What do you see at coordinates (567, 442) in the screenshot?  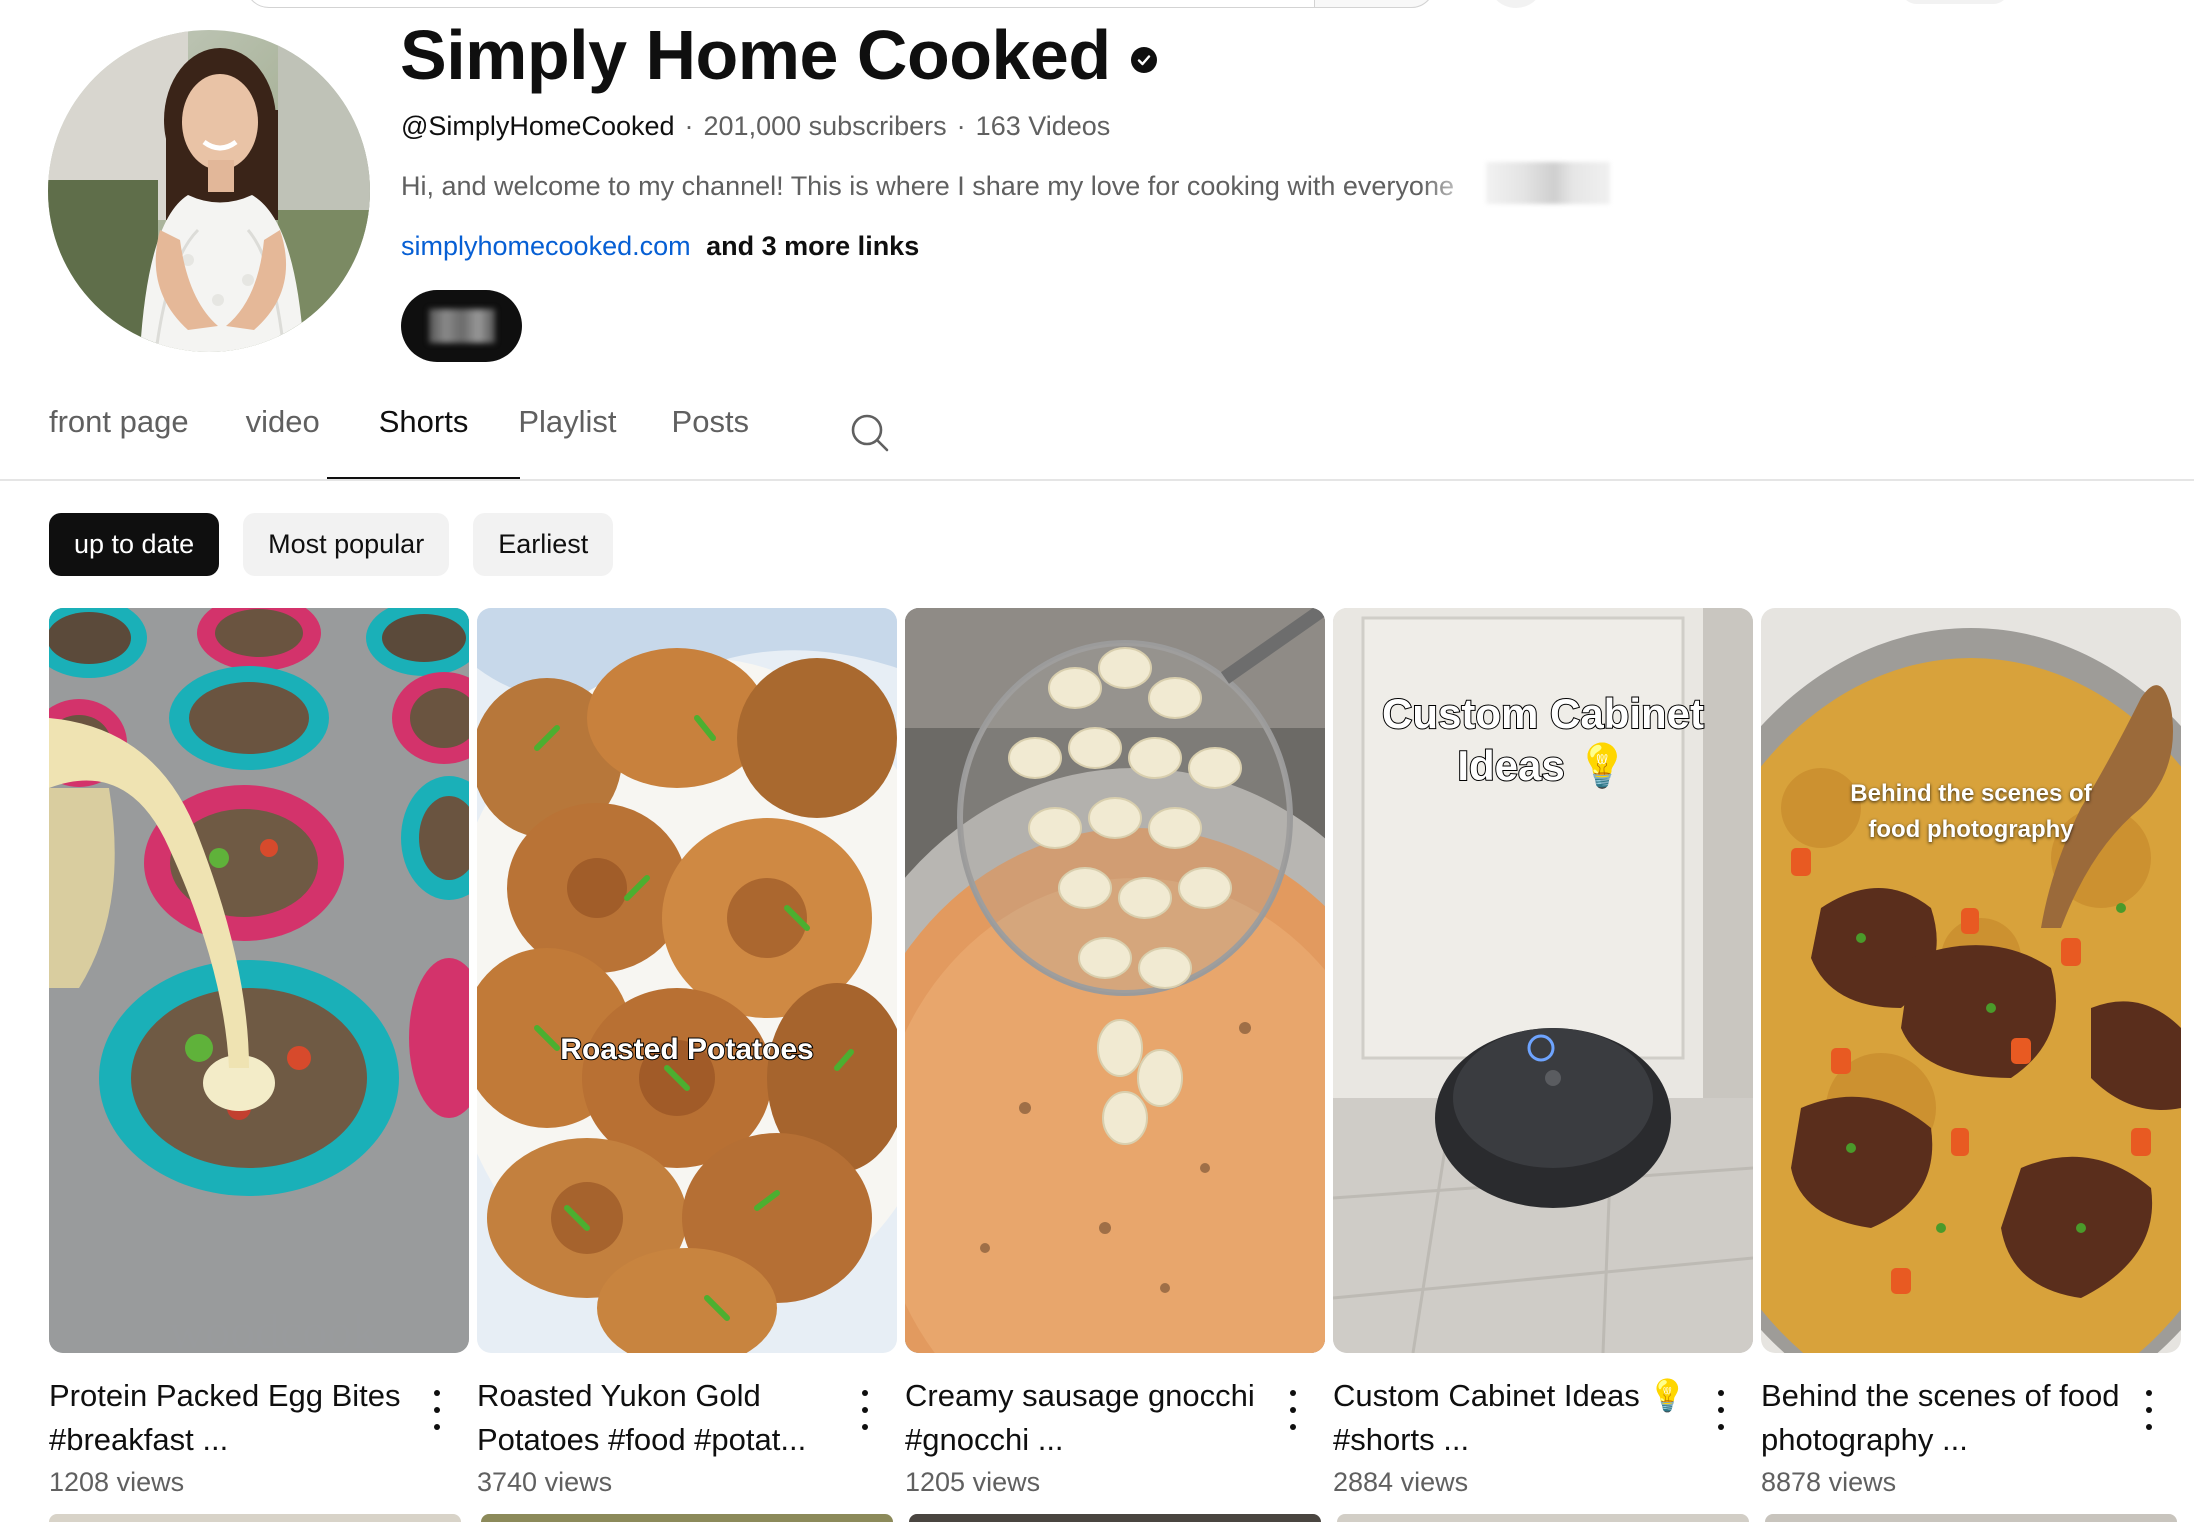 I see `tab-playlist: Playlist` at bounding box center [567, 442].